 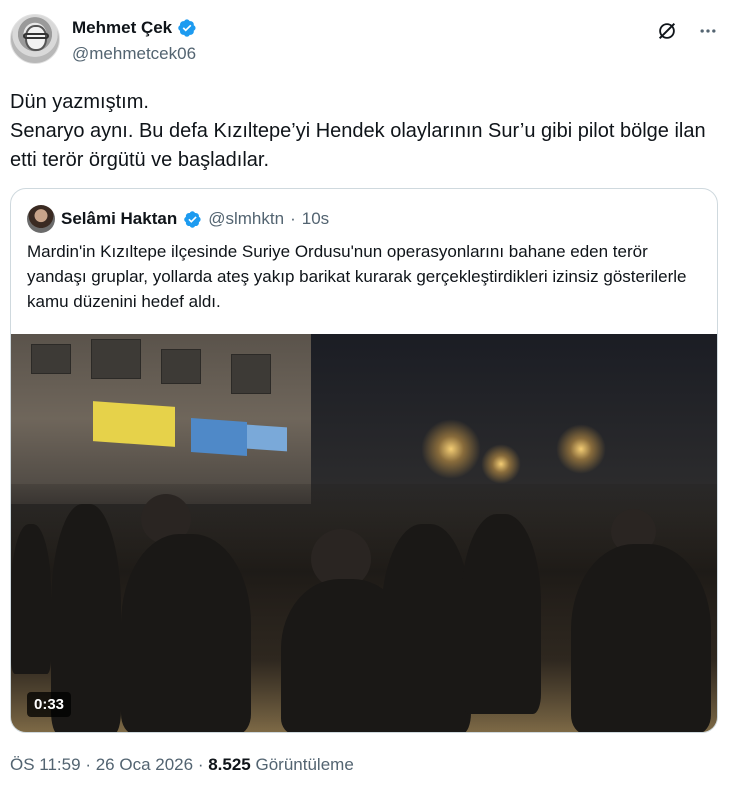 I want to click on author-avatar, so click(x=35, y=39).